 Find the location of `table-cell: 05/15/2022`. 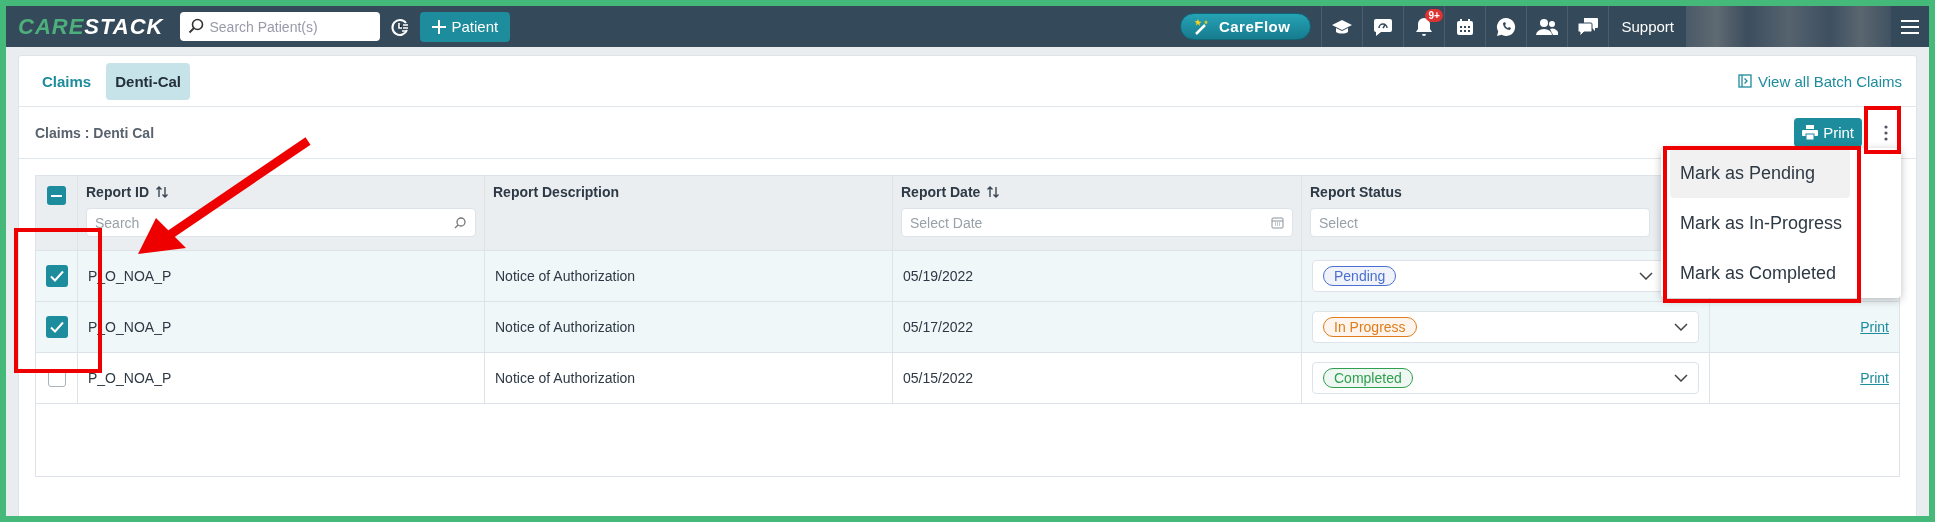

table-cell: 05/15/2022 is located at coordinates (938, 378).